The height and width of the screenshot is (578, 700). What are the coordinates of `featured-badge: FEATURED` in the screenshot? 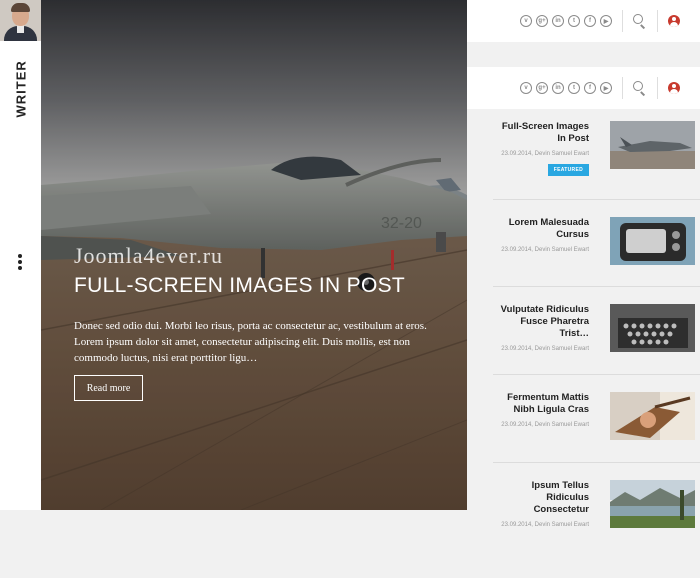 It's located at (568, 170).